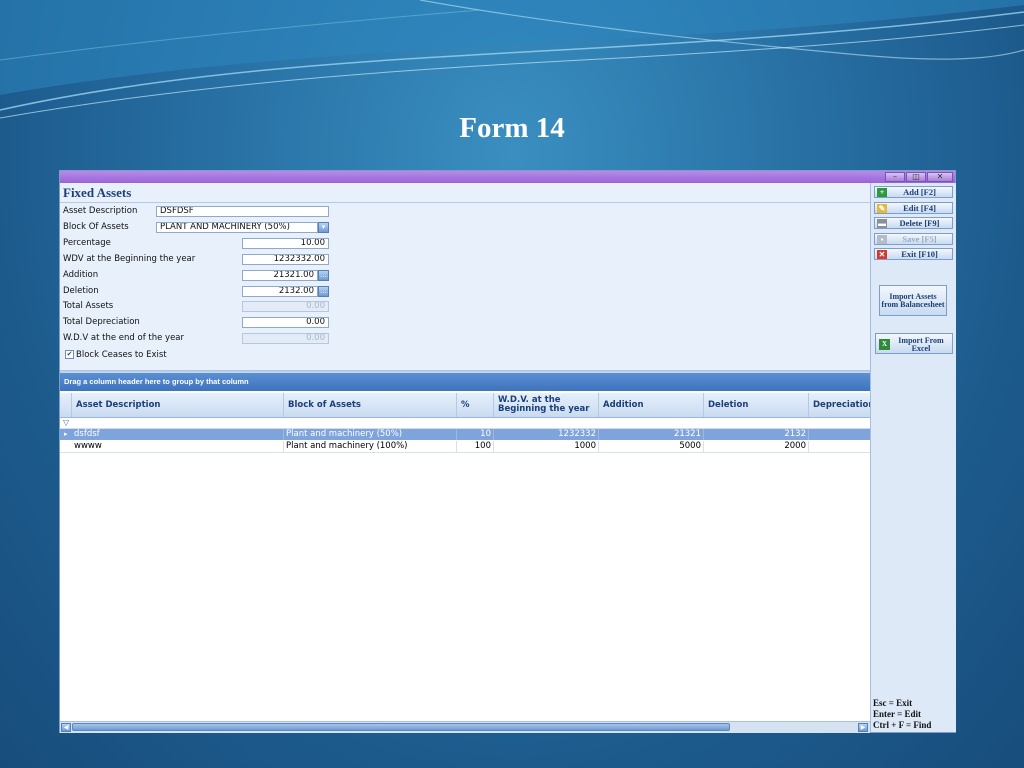 This screenshot has height=768, width=1024. I want to click on keyboard-shortcuts-legend: Esc = Exit Enter = Edit Ctrl + F = Find, so click(902, 714).